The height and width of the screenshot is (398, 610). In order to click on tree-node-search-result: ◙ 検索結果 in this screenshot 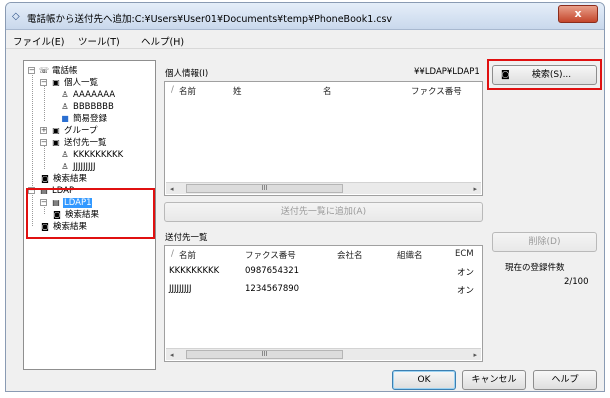, I will do `click(64, 178)`.